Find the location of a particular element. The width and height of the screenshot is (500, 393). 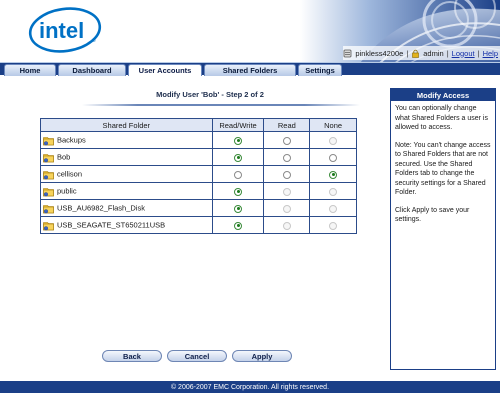

title-divider is located at coordinates (221, 105).